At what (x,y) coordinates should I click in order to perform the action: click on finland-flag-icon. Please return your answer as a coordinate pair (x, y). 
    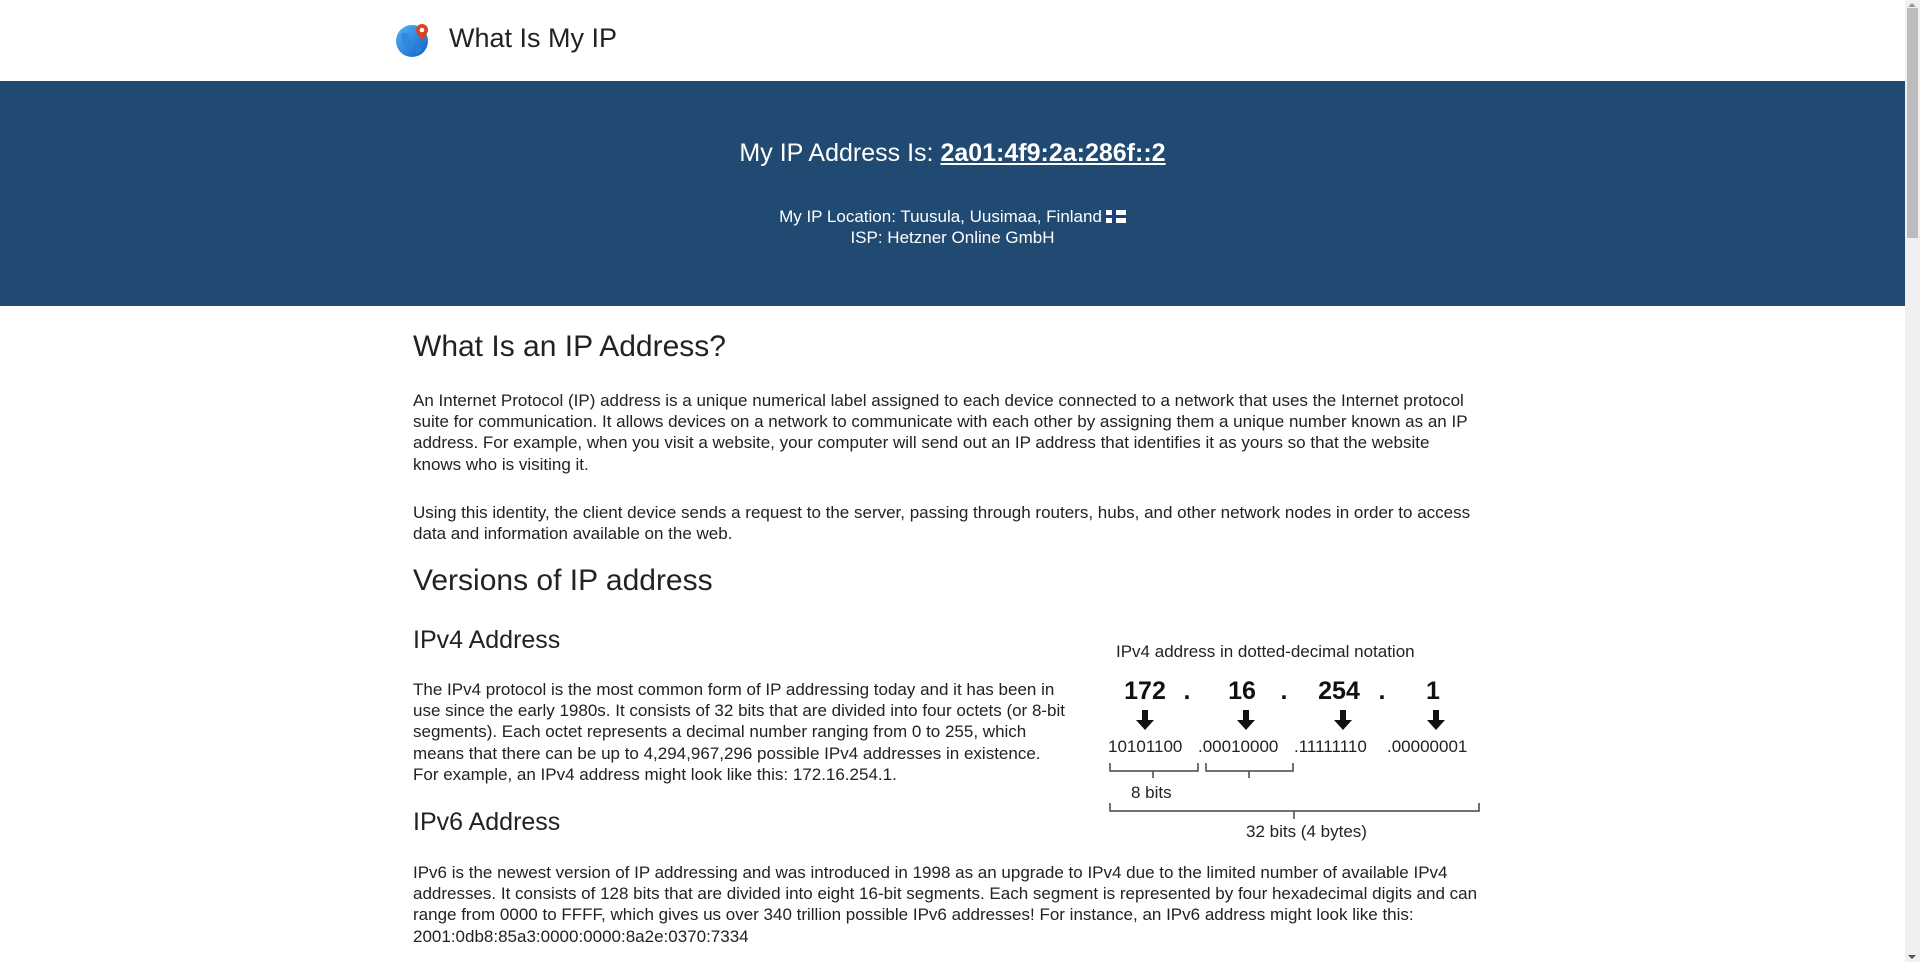
    Looking at the image, I should click on (1115, 216).